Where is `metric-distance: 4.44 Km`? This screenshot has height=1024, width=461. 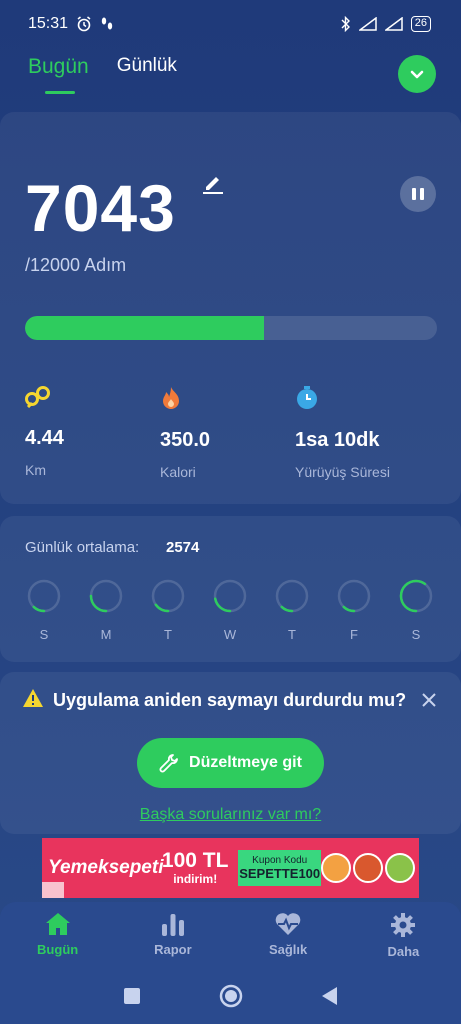 metric-distance: 4.44 Km is located at coordinates (44, 432).